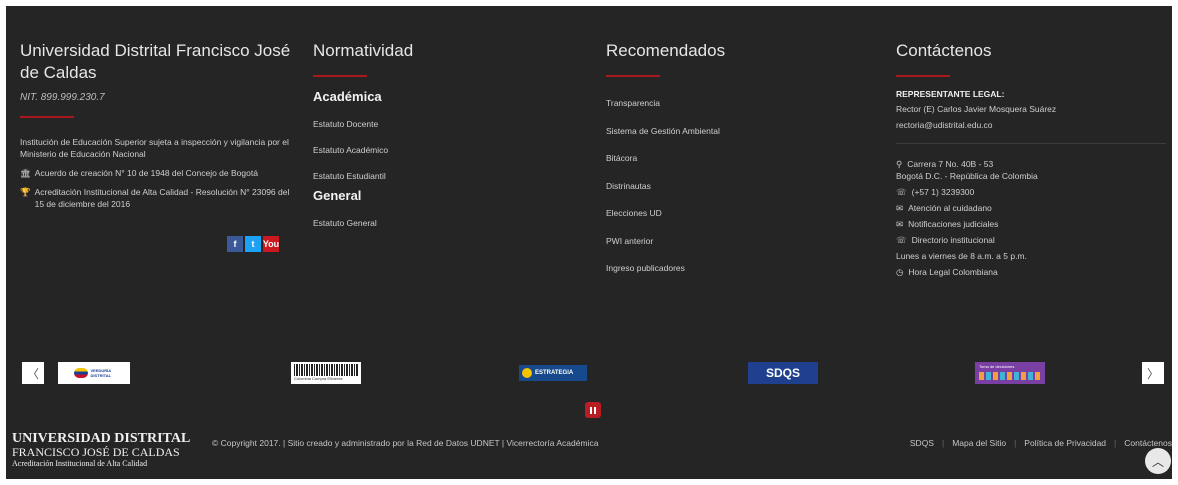 Image resolution: width=1178 pixels, height=485 pixels. Describe the element at coordinates (1031, 224) in the screenshot. I see `notificaciones-row: ✉ Notificaciones judiciales` at that location.